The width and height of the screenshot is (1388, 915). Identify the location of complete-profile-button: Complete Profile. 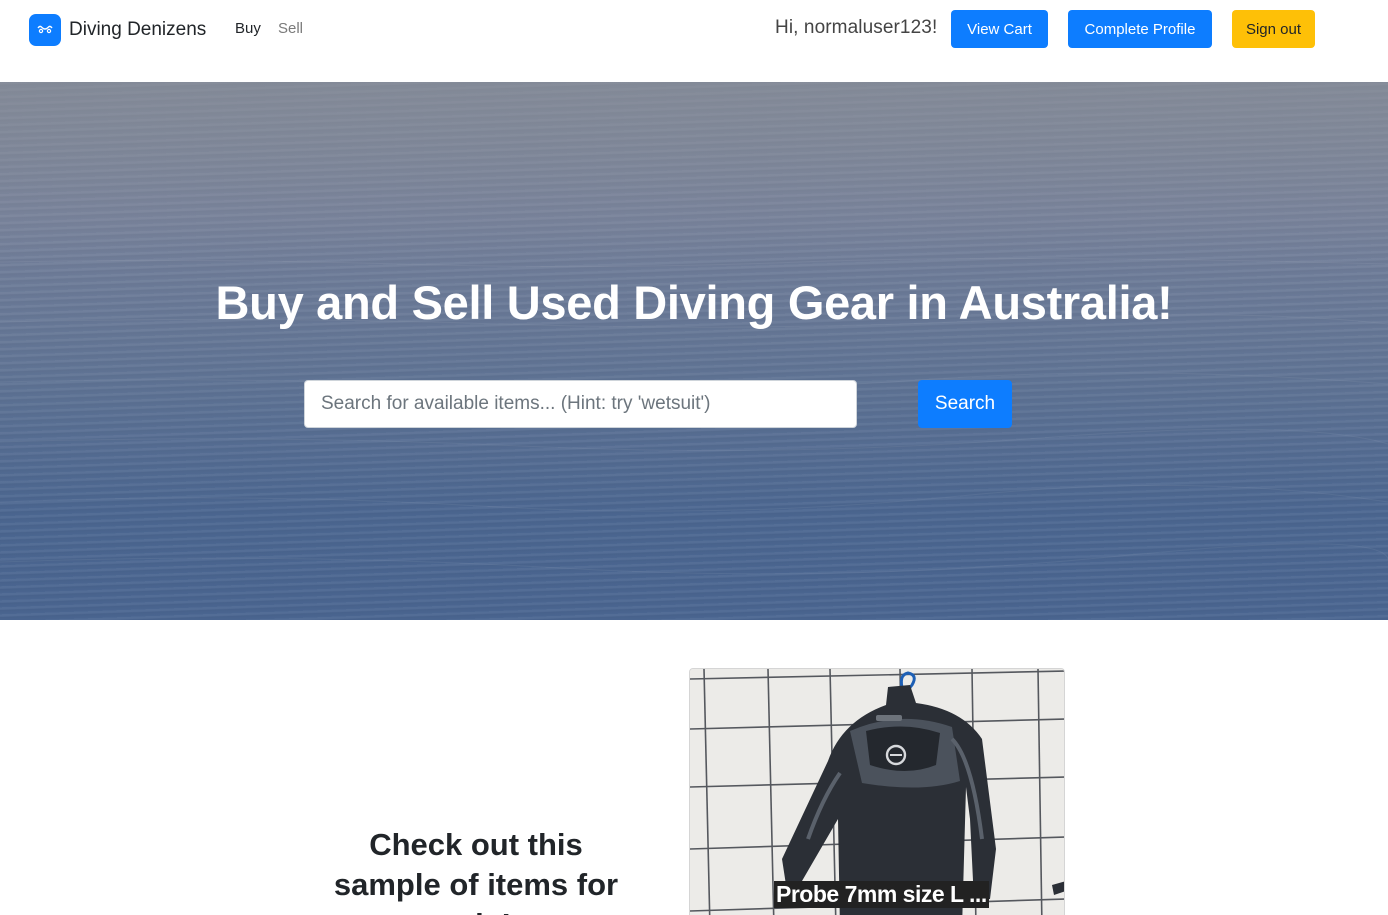
(1140, 29).